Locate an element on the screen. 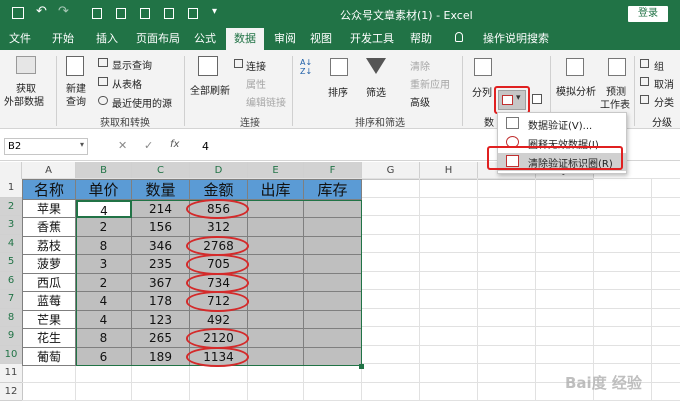 This screenshot has width=680, height=410. name-box: B2 is located at coordinates (46, 146).